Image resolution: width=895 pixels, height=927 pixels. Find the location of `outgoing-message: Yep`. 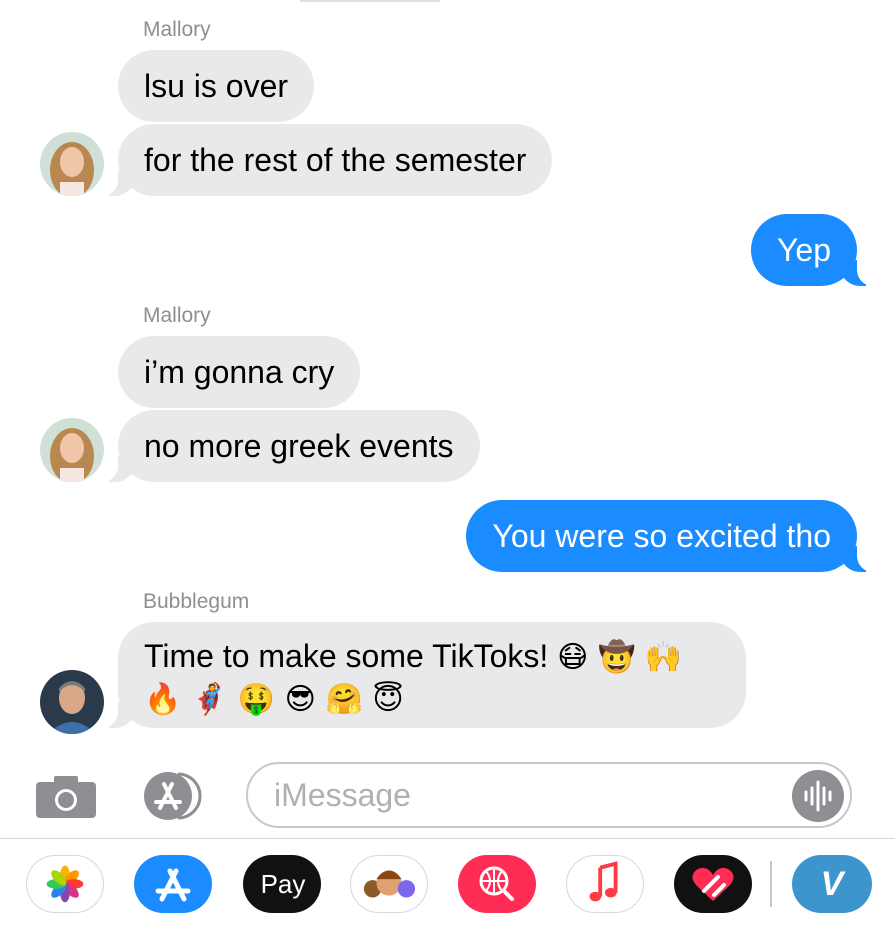

outgoing-message: Yep is located at coordinates (817, 250).